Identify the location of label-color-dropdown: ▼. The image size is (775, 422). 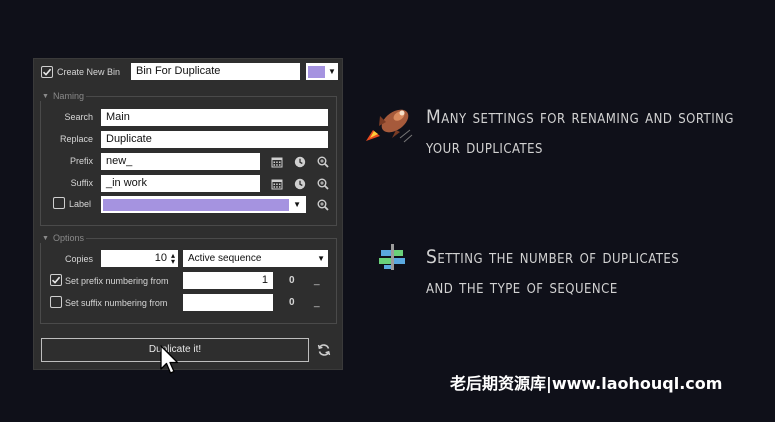
(203, 204).